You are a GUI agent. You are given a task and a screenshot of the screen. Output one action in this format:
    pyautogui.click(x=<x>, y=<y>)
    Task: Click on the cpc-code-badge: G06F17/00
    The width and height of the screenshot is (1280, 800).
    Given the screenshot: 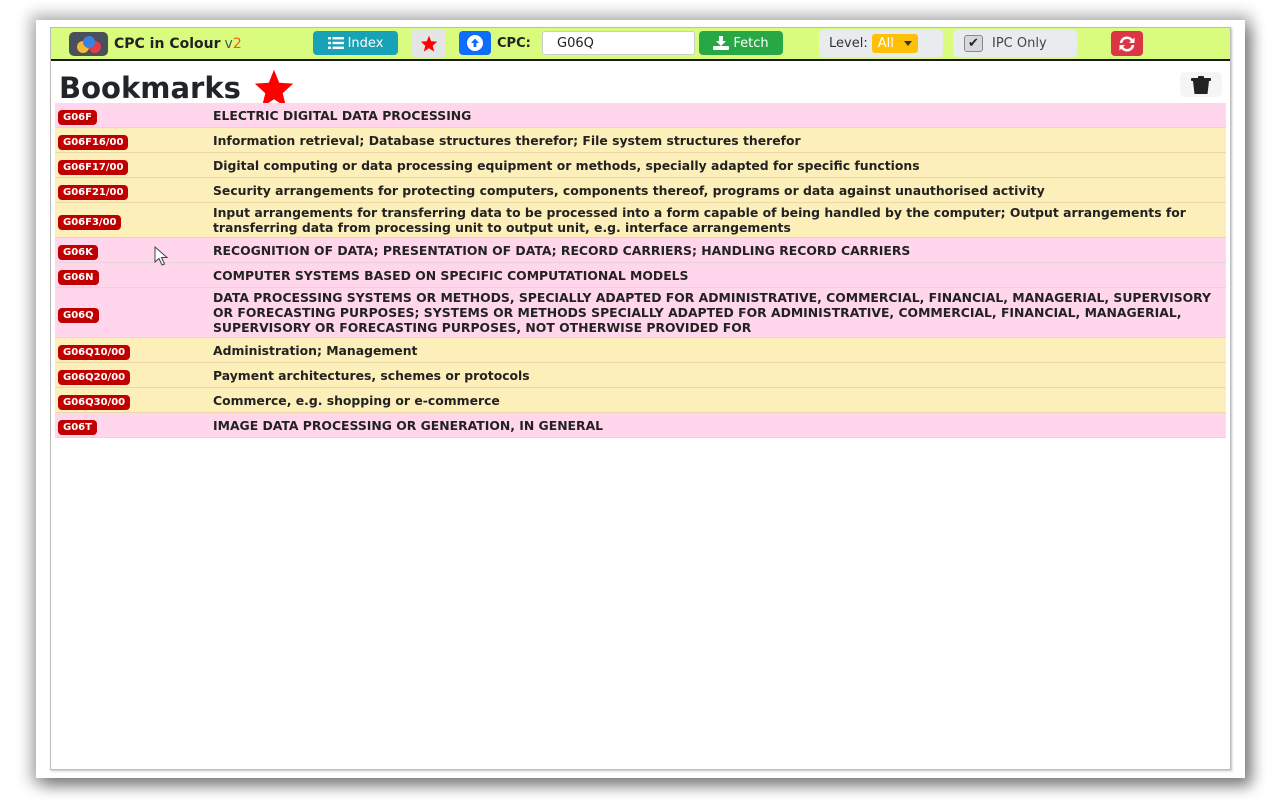 What is the action you would take?
    pyautogui.click(x=93, y=167)
    